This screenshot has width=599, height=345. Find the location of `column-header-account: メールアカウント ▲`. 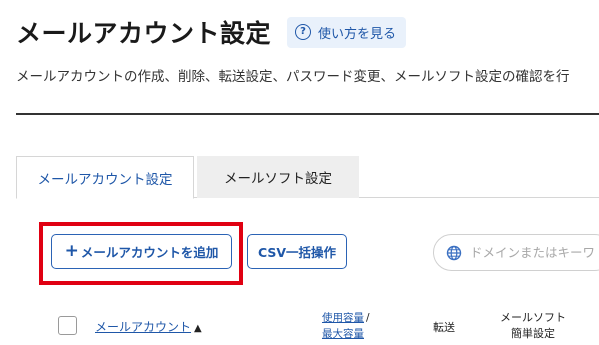

column-header-account: メールアカウント ▲ is located at coordinates (148, 326).